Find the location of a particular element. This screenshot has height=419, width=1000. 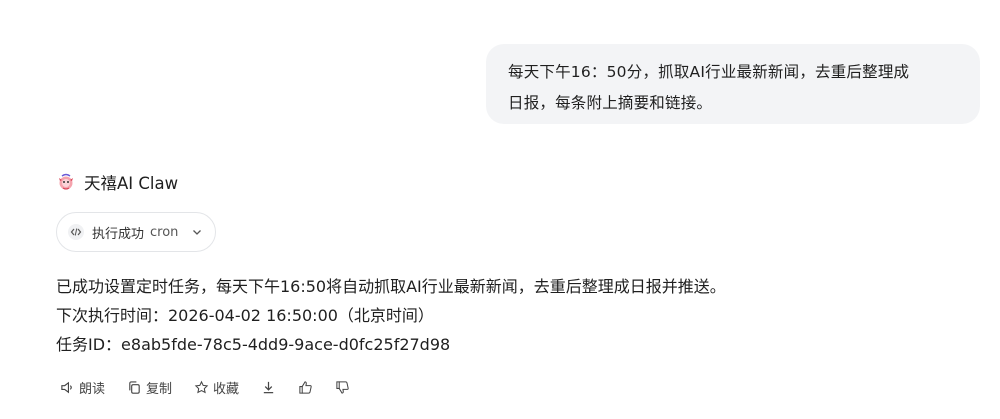

read-aloud-button: 朗读 is located at coordinates (82, 387).